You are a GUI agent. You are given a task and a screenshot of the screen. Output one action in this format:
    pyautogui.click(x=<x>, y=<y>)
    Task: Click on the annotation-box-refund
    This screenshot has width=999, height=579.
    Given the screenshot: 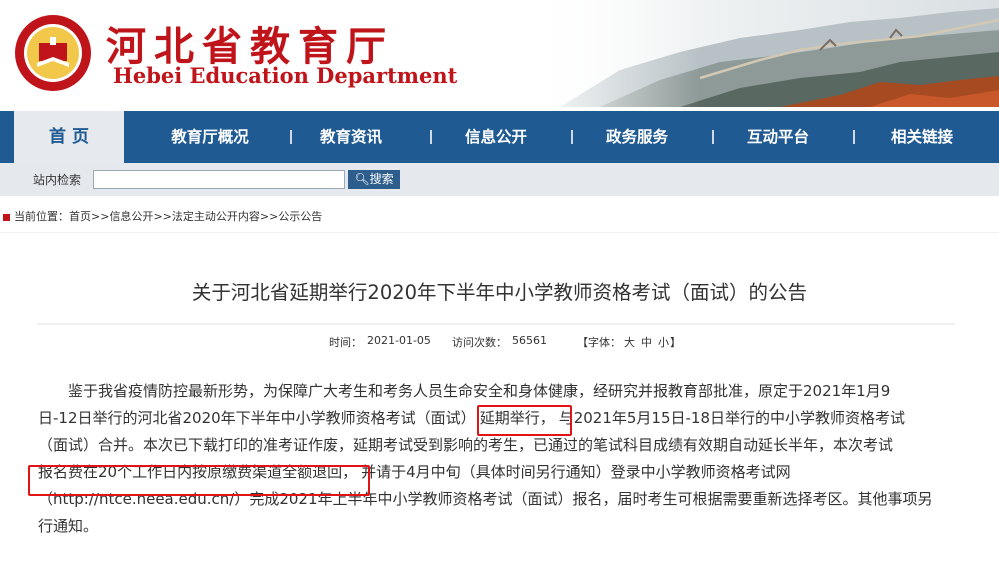 What is the action you would take?
    pyautogui.click(x=199, y=480)
    